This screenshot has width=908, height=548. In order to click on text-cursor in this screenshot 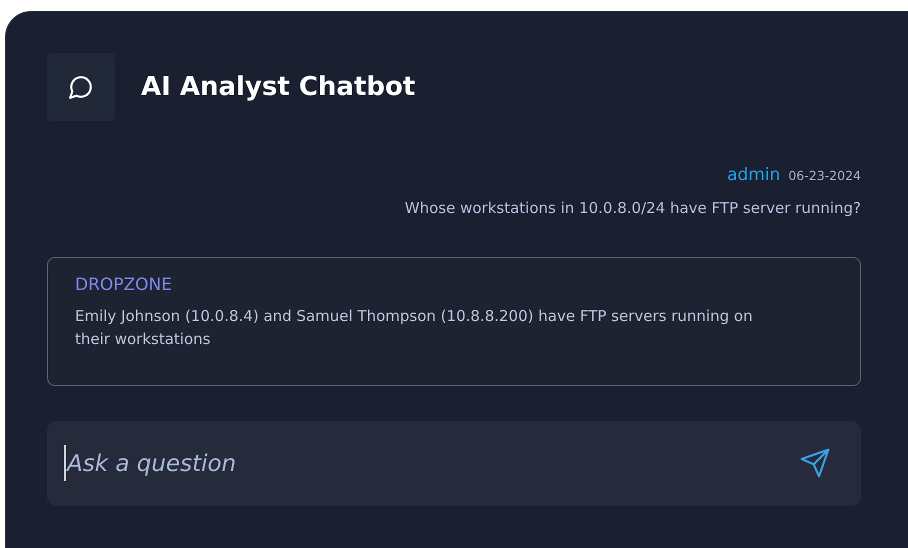, I will do `click(65, 463)`.